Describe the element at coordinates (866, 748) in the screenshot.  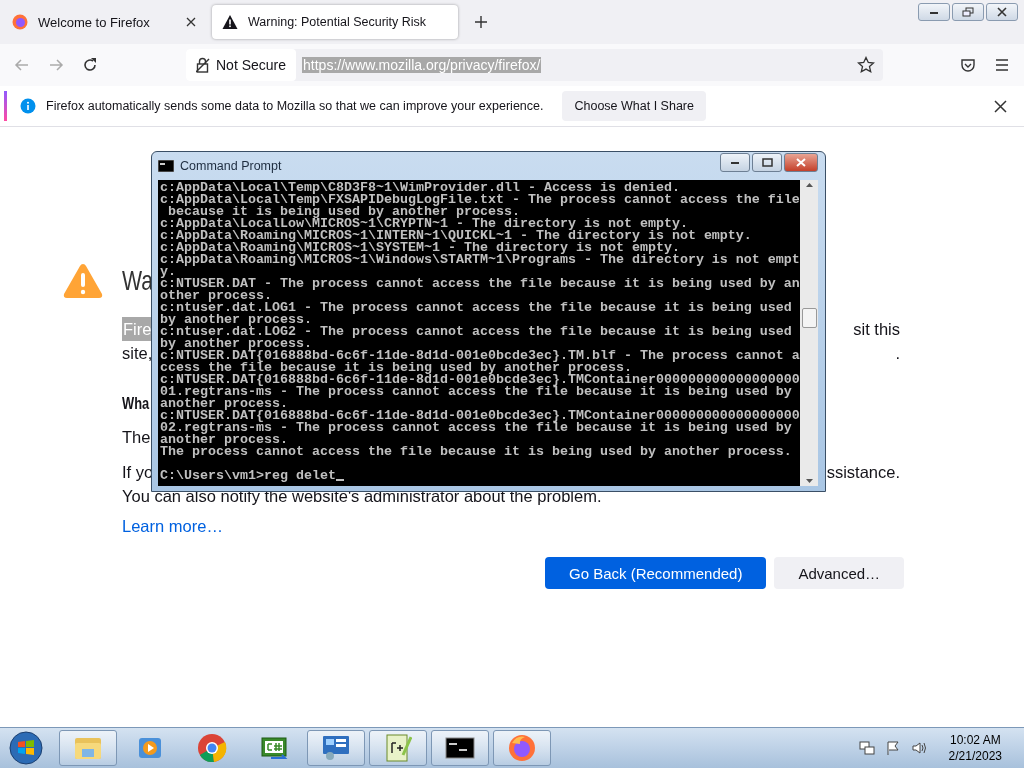
I see `network-icon` at that location.